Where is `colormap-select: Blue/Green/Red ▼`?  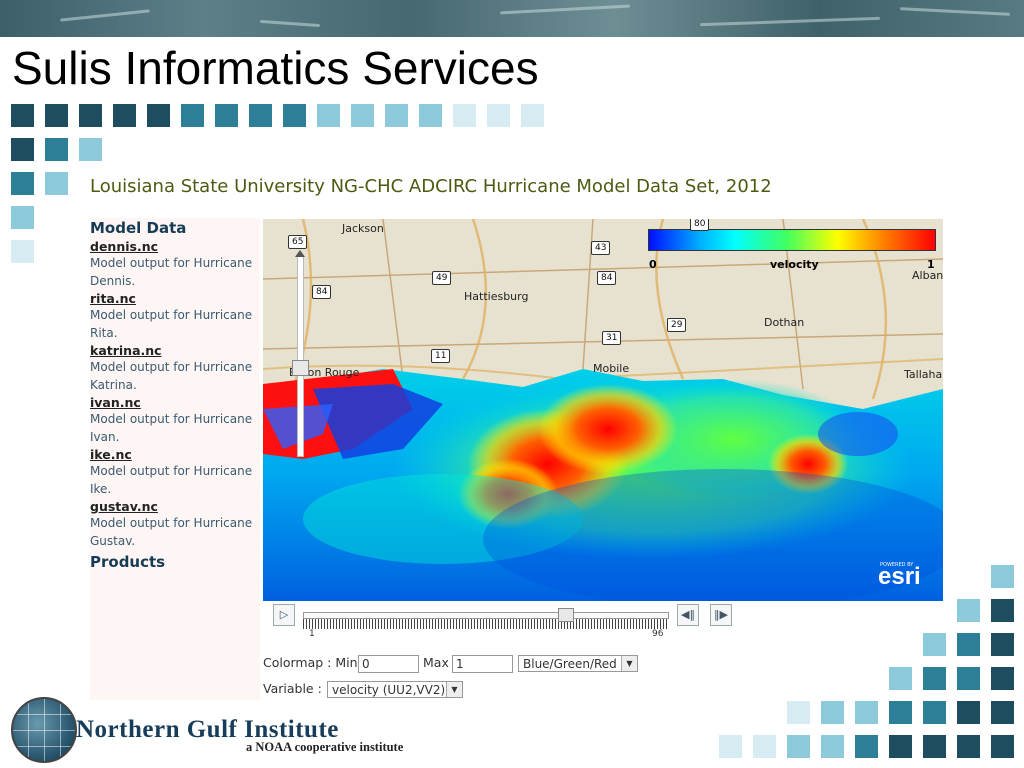 colormap-select: Blue/Green/Red ▼ is located at coordinates (578, 663).